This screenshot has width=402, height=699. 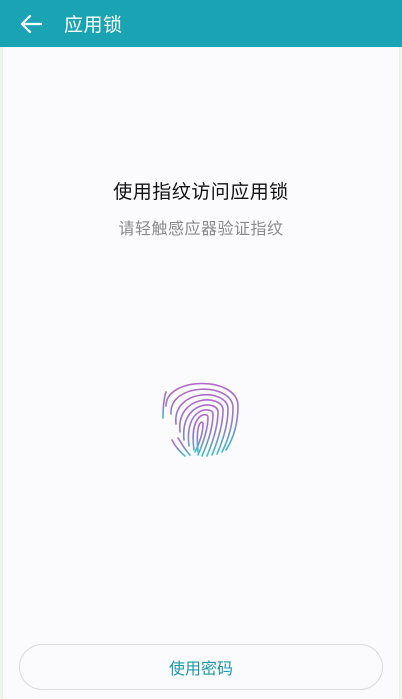 What do you see at coordinates (201, 23) in the screenshot?
I see `app-bar: 应用锁` at bounding box center [201, 23].